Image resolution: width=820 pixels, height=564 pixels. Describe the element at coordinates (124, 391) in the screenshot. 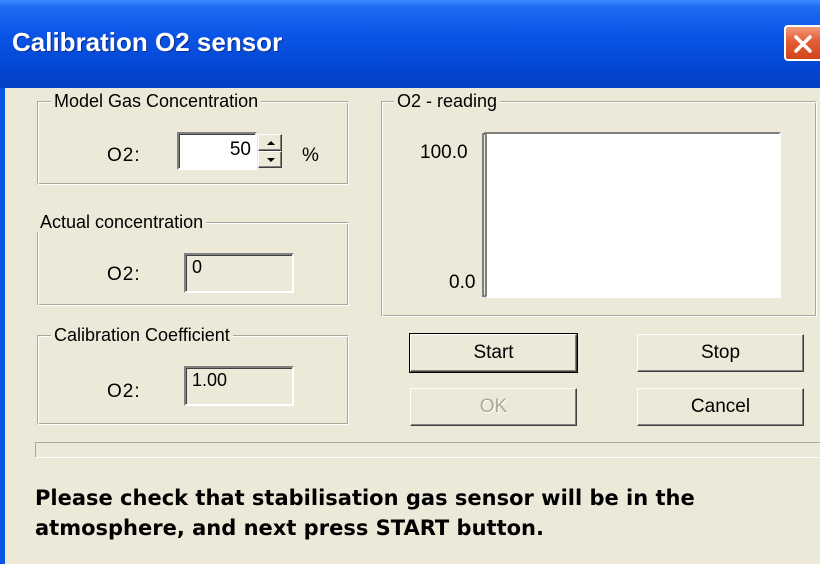

I see `coefficient-o2-label: O2:` at that location.